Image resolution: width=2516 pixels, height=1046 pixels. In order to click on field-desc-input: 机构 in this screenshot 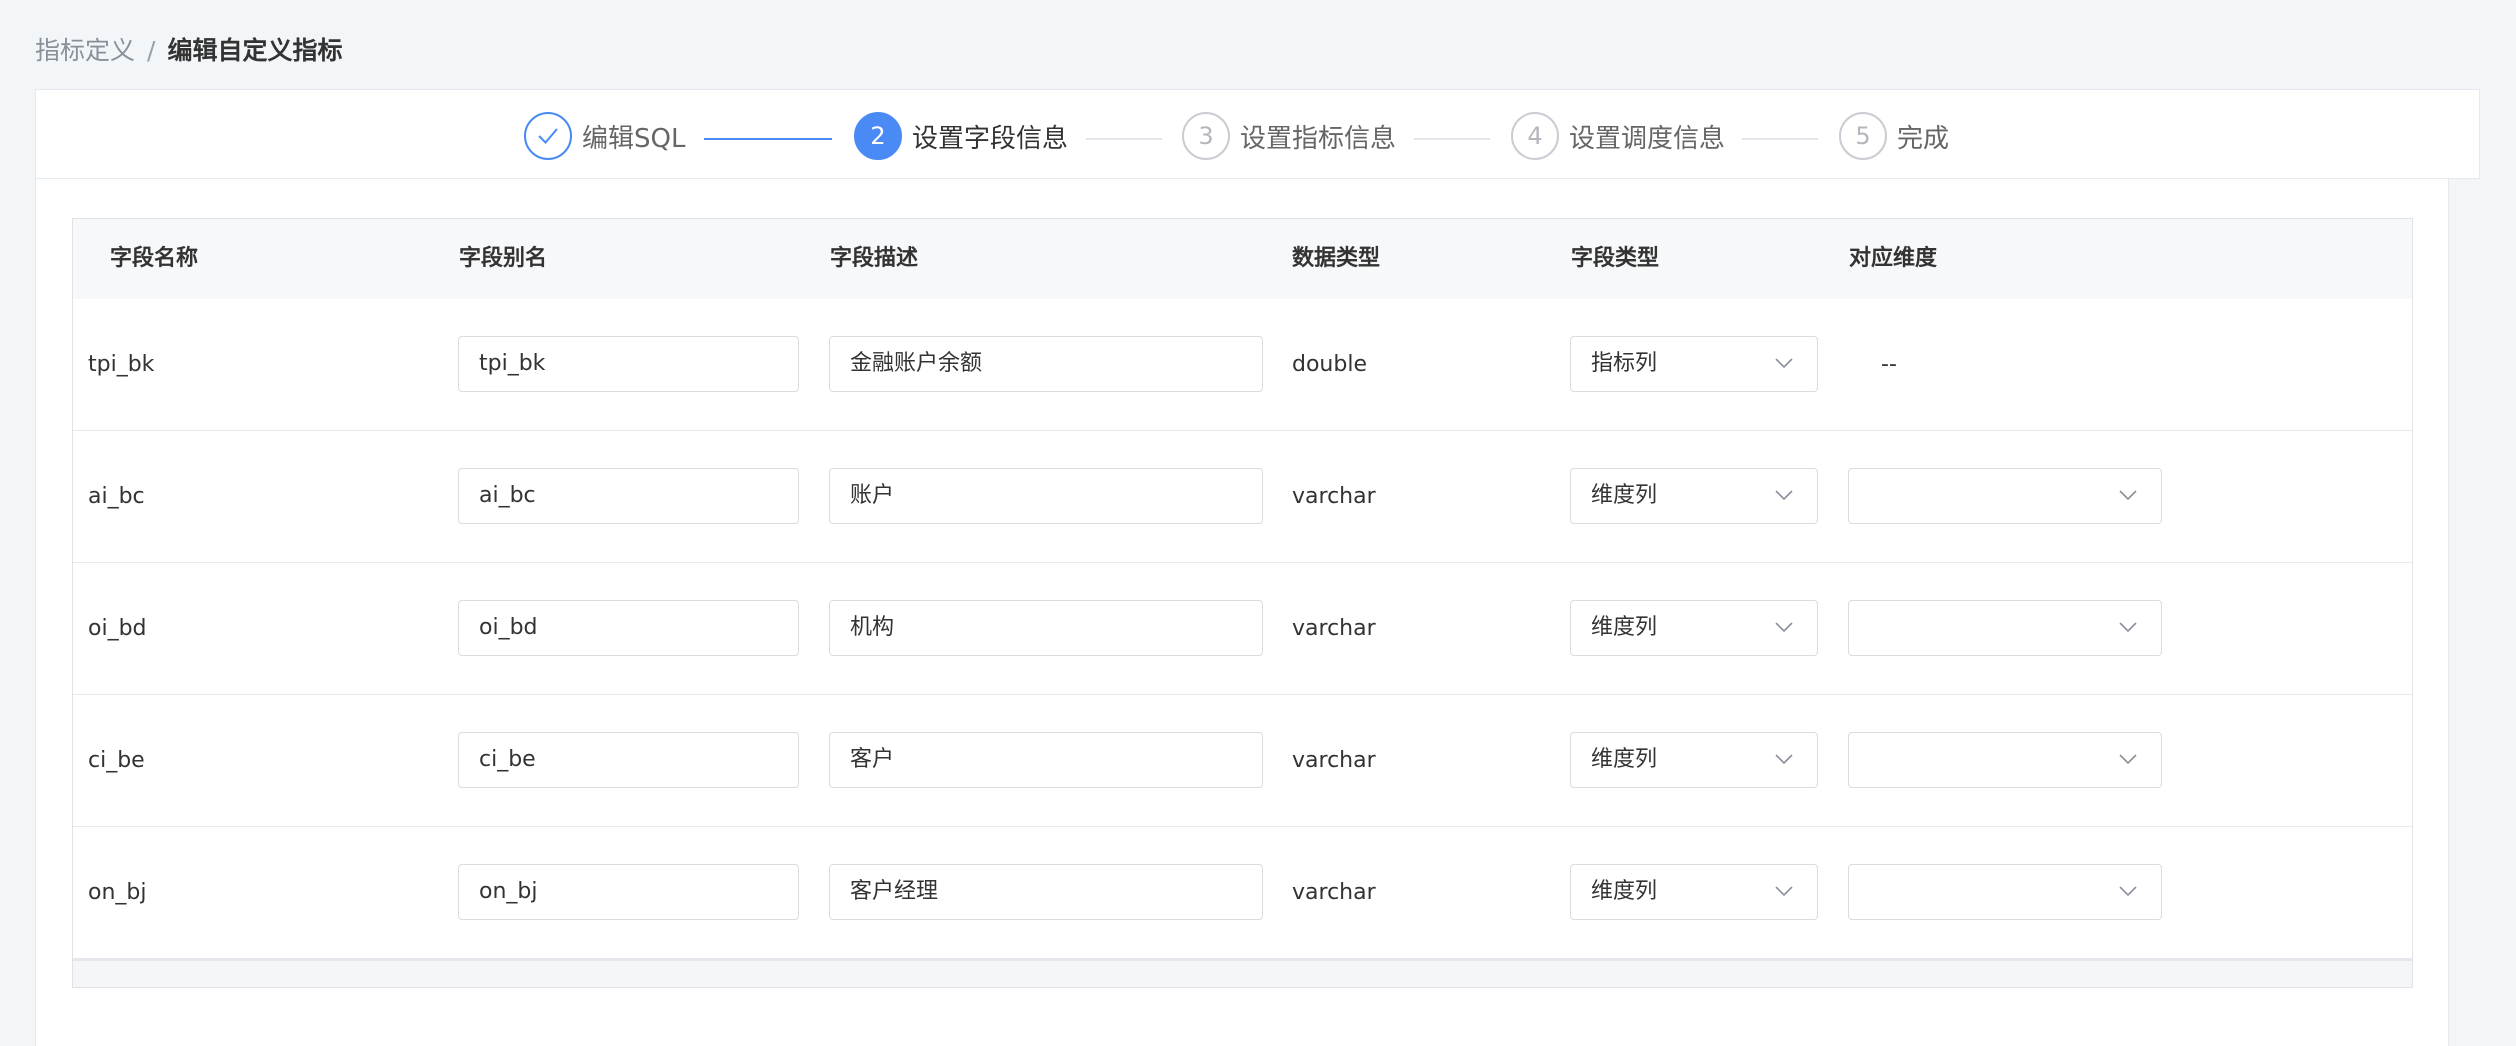, I will do `click(1046, 628)`.